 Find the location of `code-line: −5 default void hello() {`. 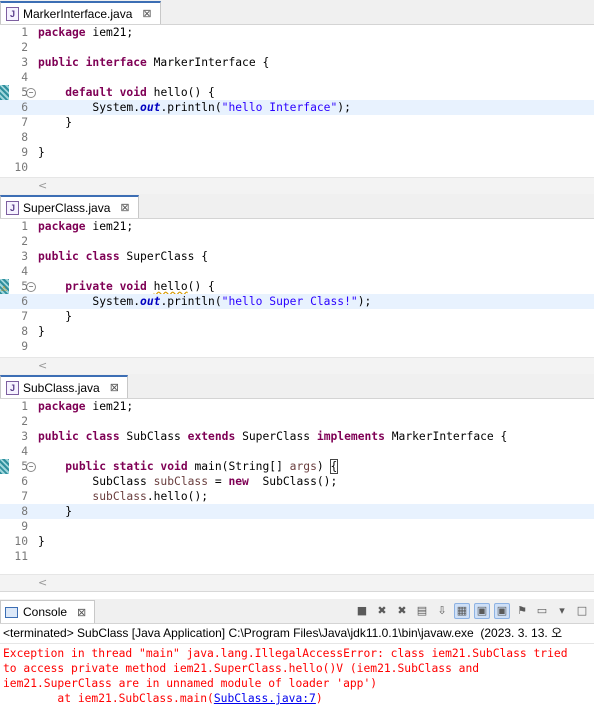

code-line: −5 default void hello() { is located at coordinates (297, 92).